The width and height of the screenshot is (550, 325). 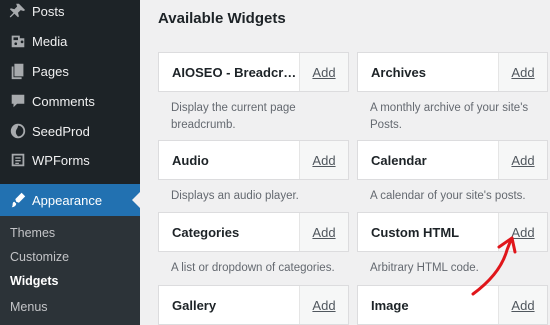 What do you see at coordinates (70, 41) in the screenshot?
I see `menu-item-media: Media` at bounding box center [70, 41].